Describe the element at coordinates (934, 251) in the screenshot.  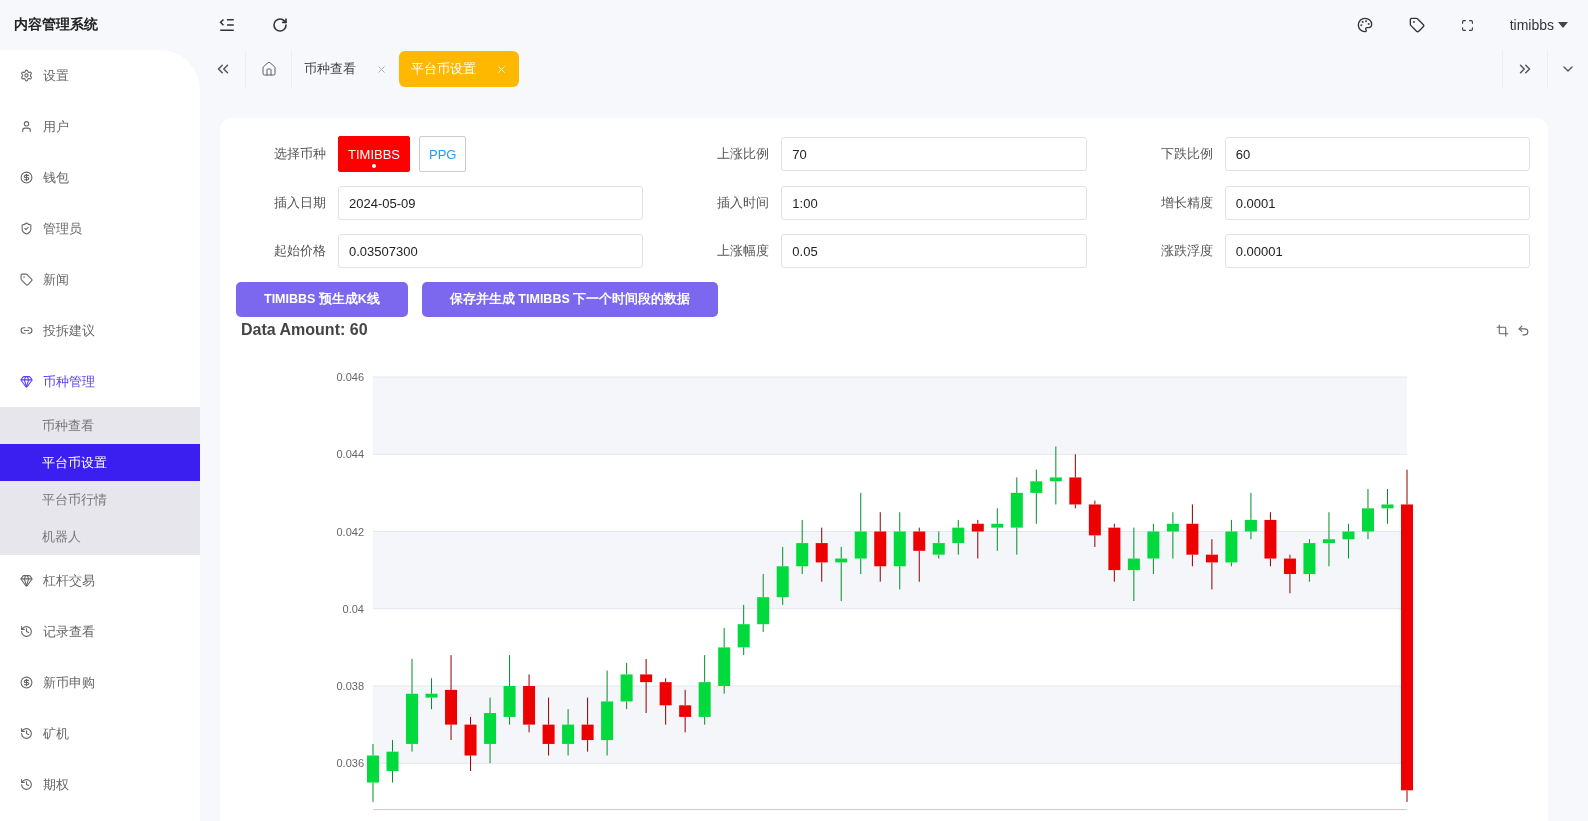
I see `input-field: 0.05` at that location.